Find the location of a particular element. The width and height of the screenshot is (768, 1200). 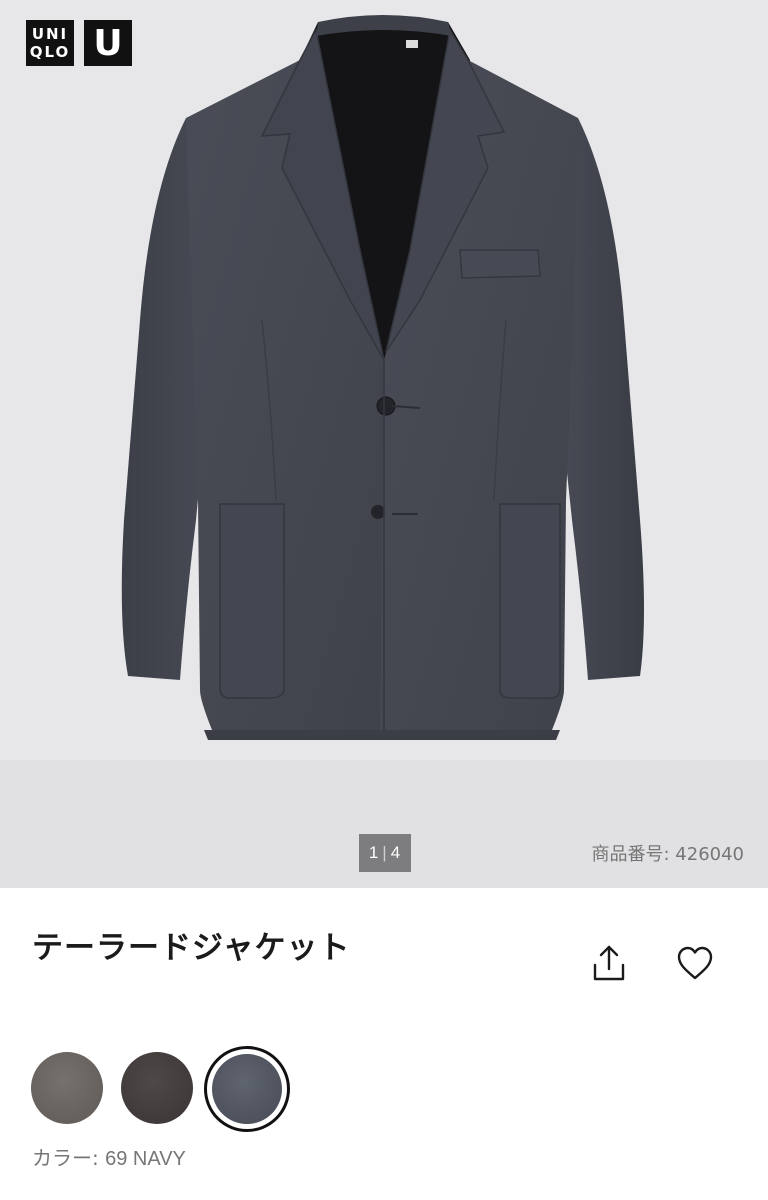

pager-total: 4 is located at coordinates (396, 852).